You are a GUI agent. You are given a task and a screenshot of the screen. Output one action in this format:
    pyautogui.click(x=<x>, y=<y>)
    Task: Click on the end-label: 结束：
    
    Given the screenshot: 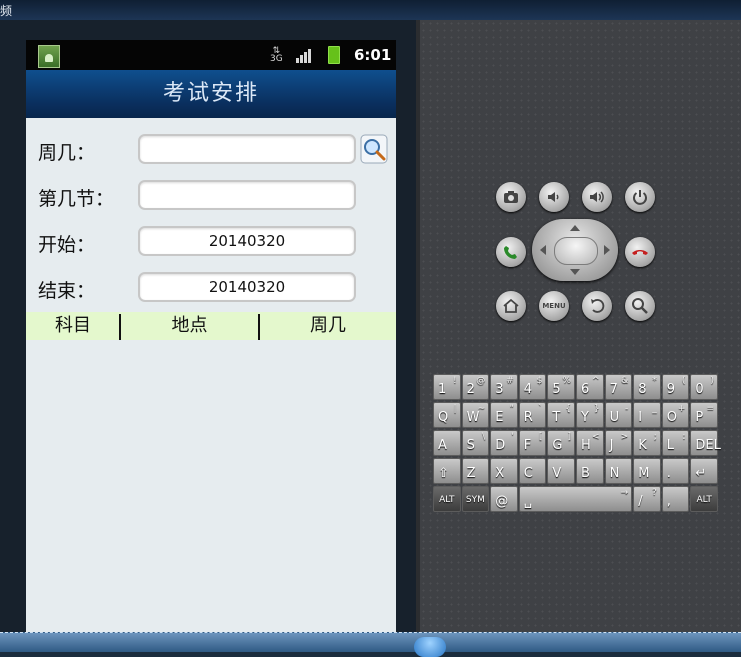 What is the action you would take?
    pyautogui.click(x=67, y=291)
    